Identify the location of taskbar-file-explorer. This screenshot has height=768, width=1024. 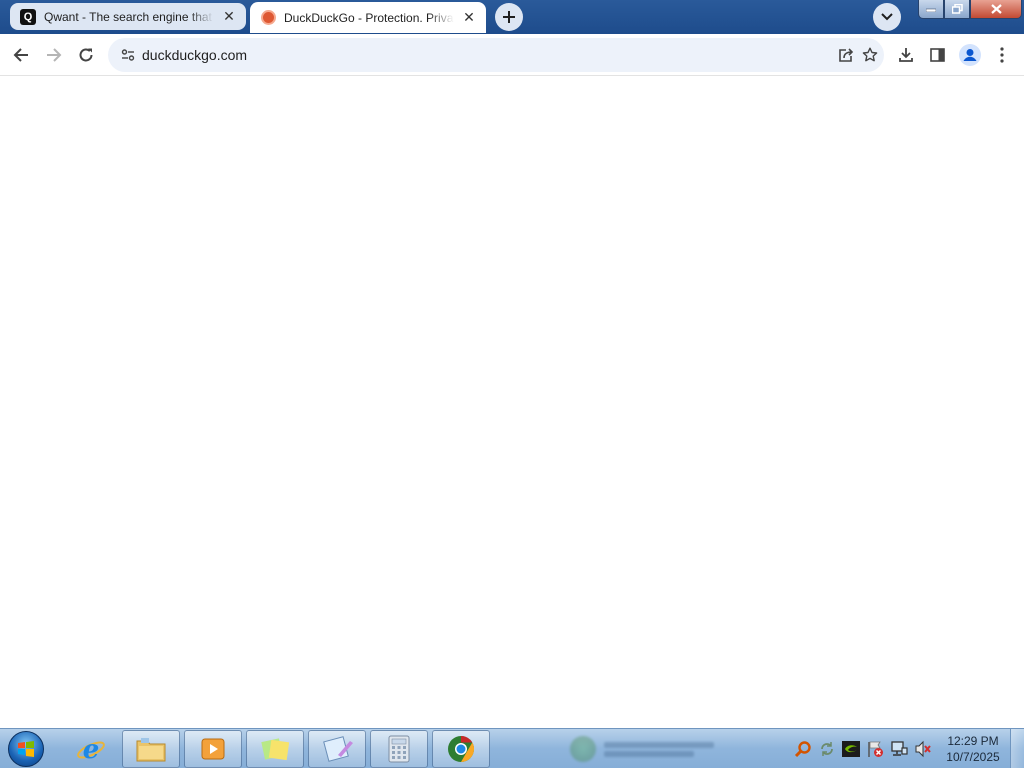
(151, 749).